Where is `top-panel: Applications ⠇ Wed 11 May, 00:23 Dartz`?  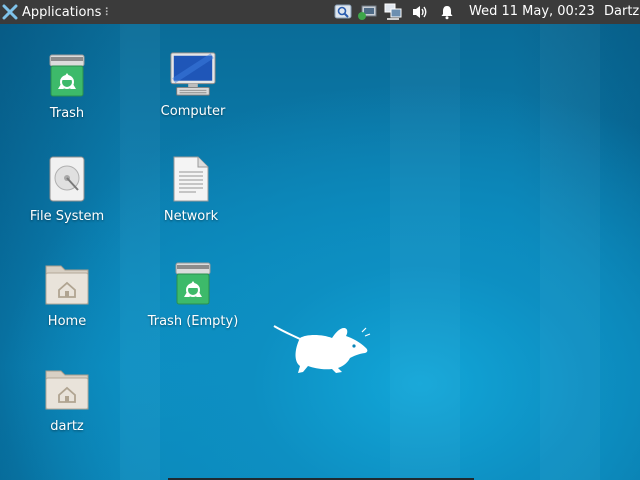
top-panel: Applications ⠇ Wed 11 May, 00:23 Dartz is located at coordinates (320, 12).